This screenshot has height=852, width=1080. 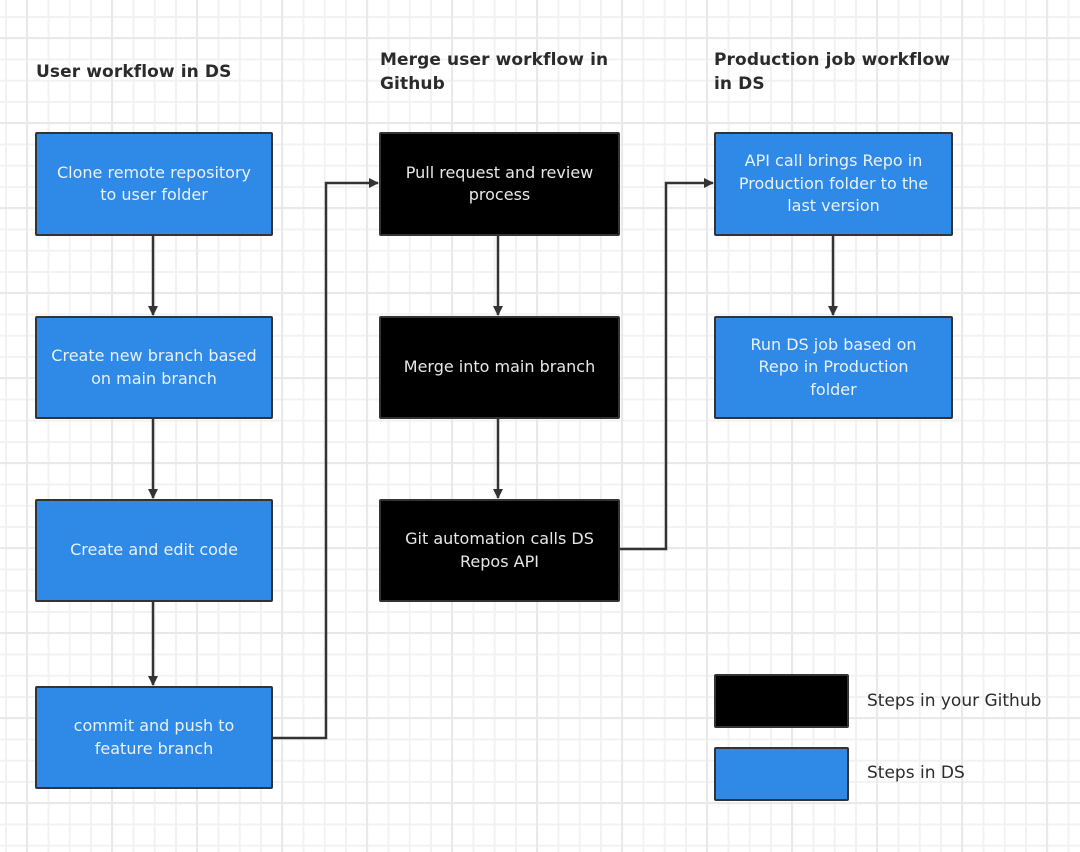 I want to click on step-label: Git automation calls DS Repos API, so click(x=499, y=550).